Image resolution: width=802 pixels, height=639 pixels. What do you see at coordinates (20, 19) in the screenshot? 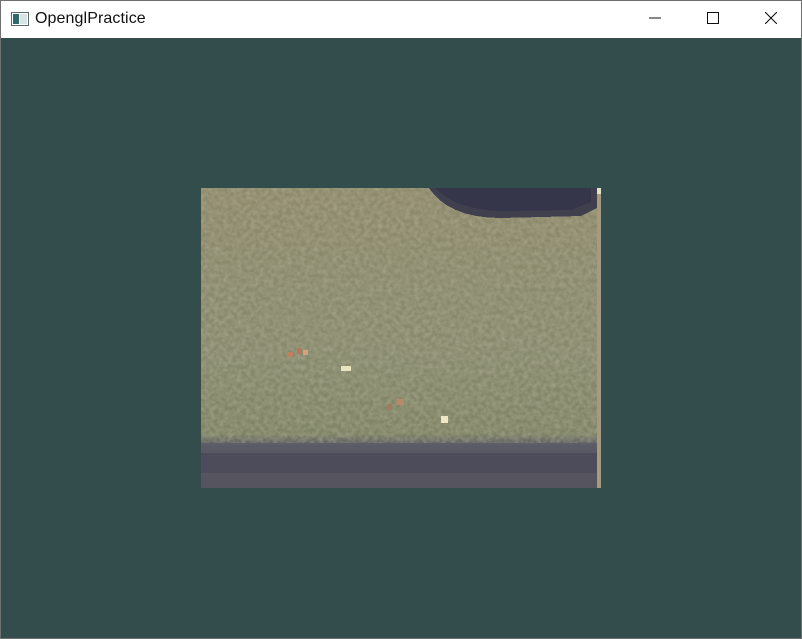
I see `window-app-icon` at bounding box center [20, 19].